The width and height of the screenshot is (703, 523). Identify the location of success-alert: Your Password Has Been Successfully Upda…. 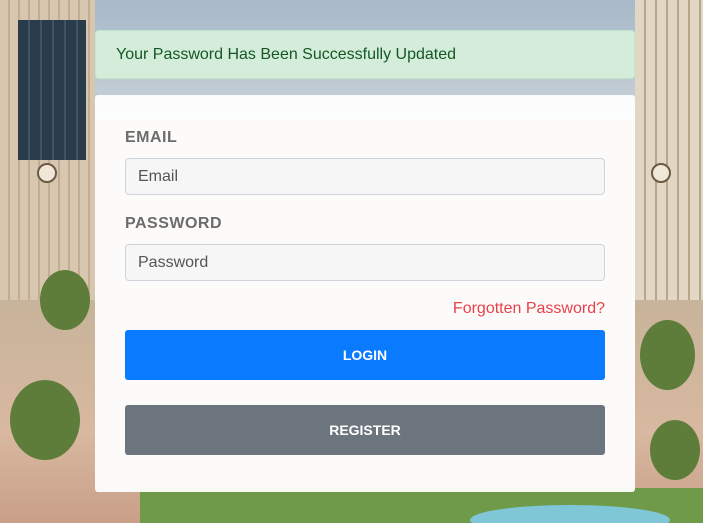
(365, 54).